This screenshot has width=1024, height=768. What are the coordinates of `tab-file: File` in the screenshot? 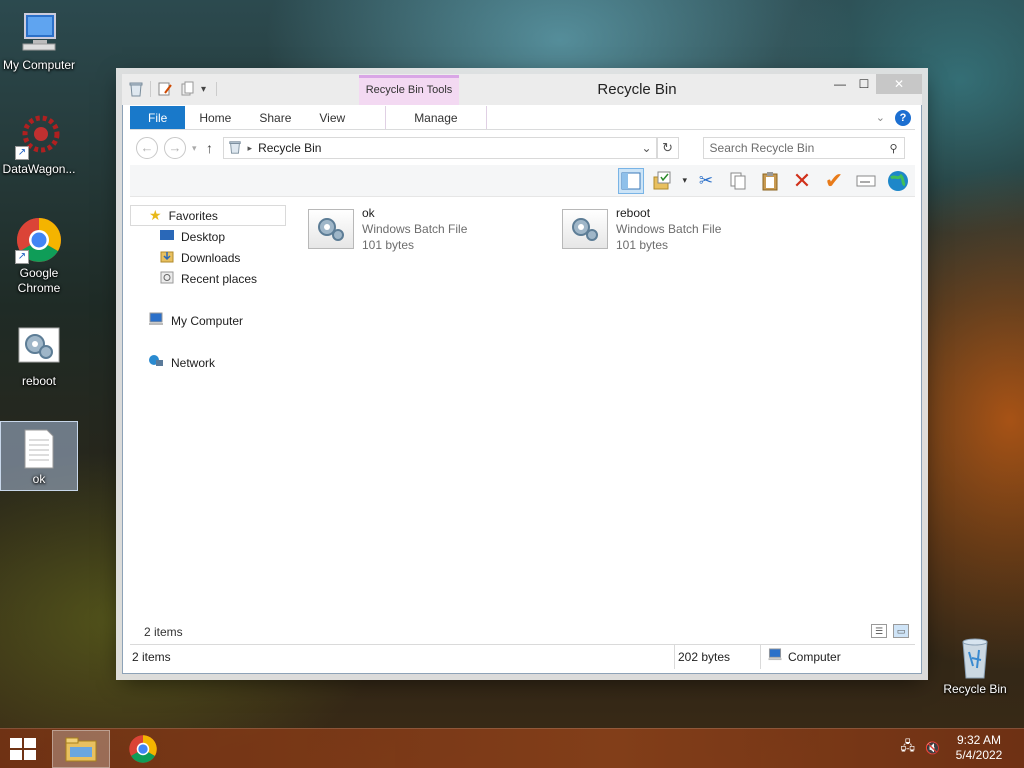 It's located at (158, 117).